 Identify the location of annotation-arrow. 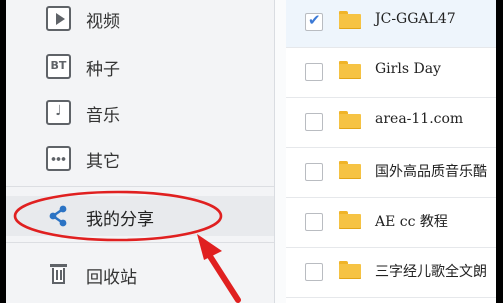
(219, 268).